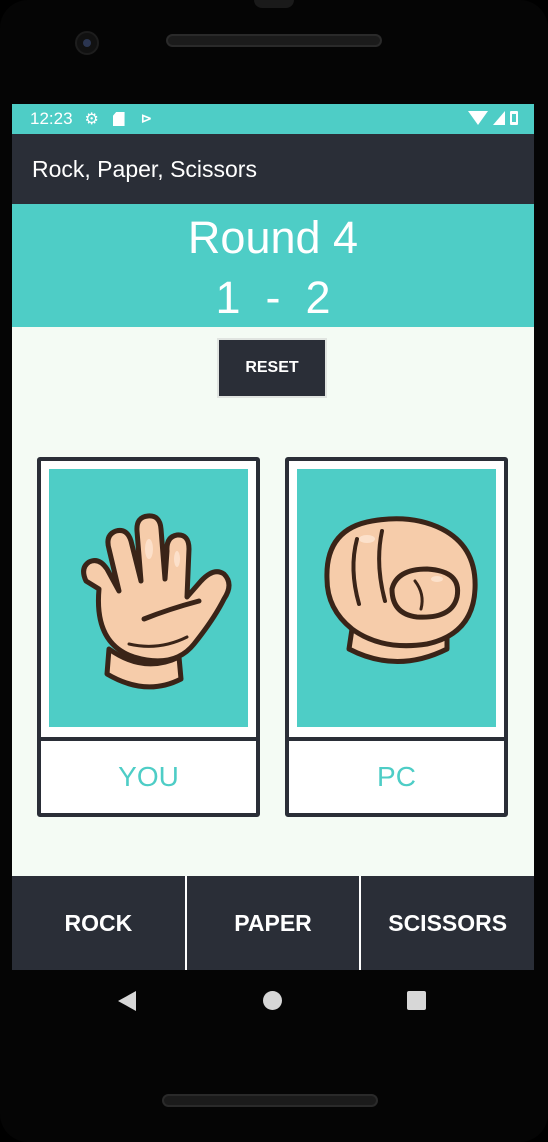 The height and width of the screenshot is (1142, 548). What do you see at coordinates (272, 368) in the screenshot?
I see `reset-button: RESET` at bounding box center [272, 368].